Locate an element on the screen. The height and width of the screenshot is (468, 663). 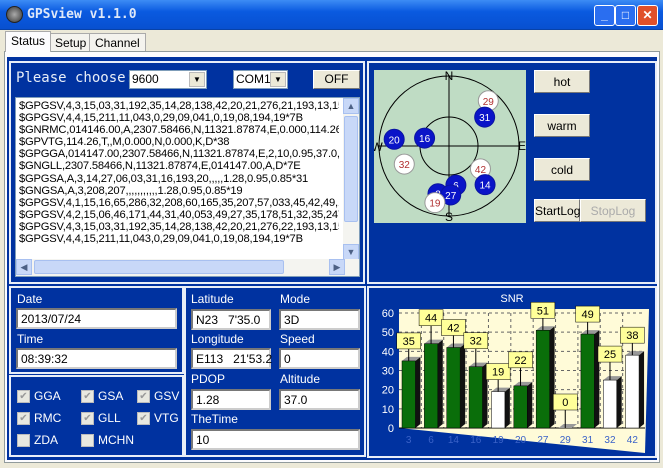
pdop-field: 1.28 is located at coordinates (231, 399).